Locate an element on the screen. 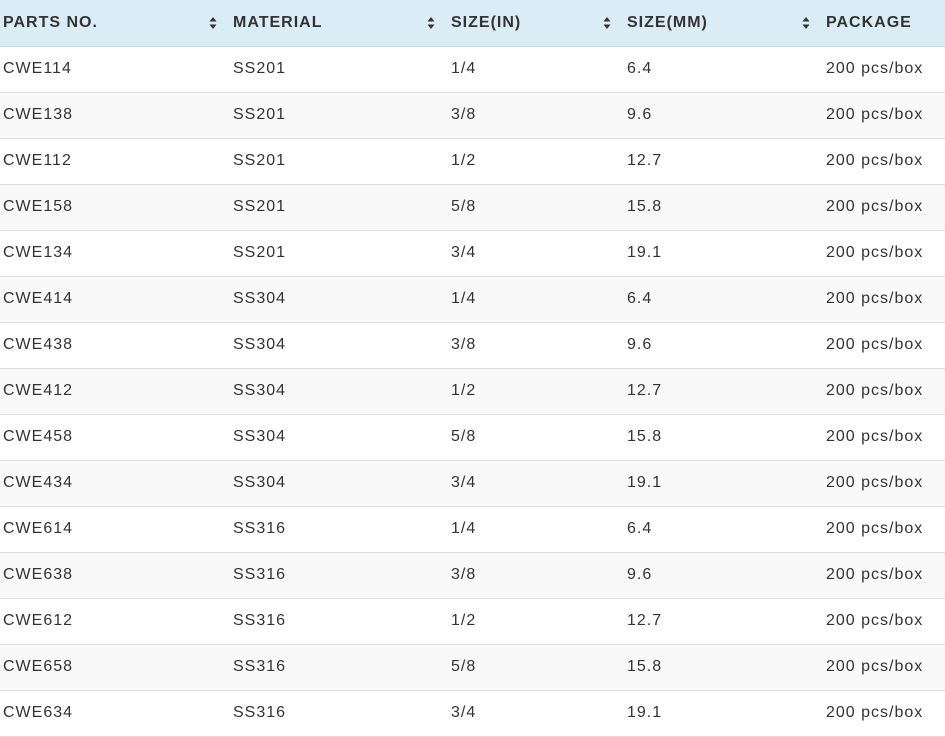 The image size is (945, 737). table-row: CWE612 SS316 1/2 12.7 200 pcs/box is located at coordinates (472, 622).